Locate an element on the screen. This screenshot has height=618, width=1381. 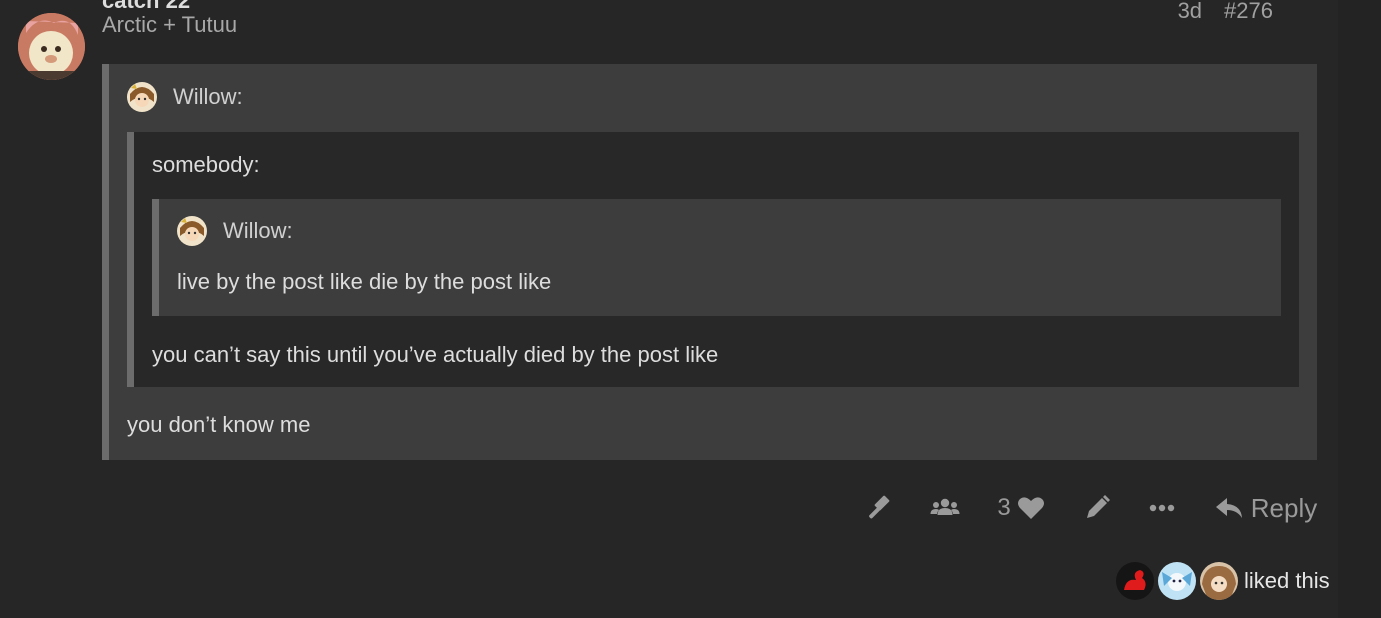
post-age: 3d is located at coordinates (1190, 12).